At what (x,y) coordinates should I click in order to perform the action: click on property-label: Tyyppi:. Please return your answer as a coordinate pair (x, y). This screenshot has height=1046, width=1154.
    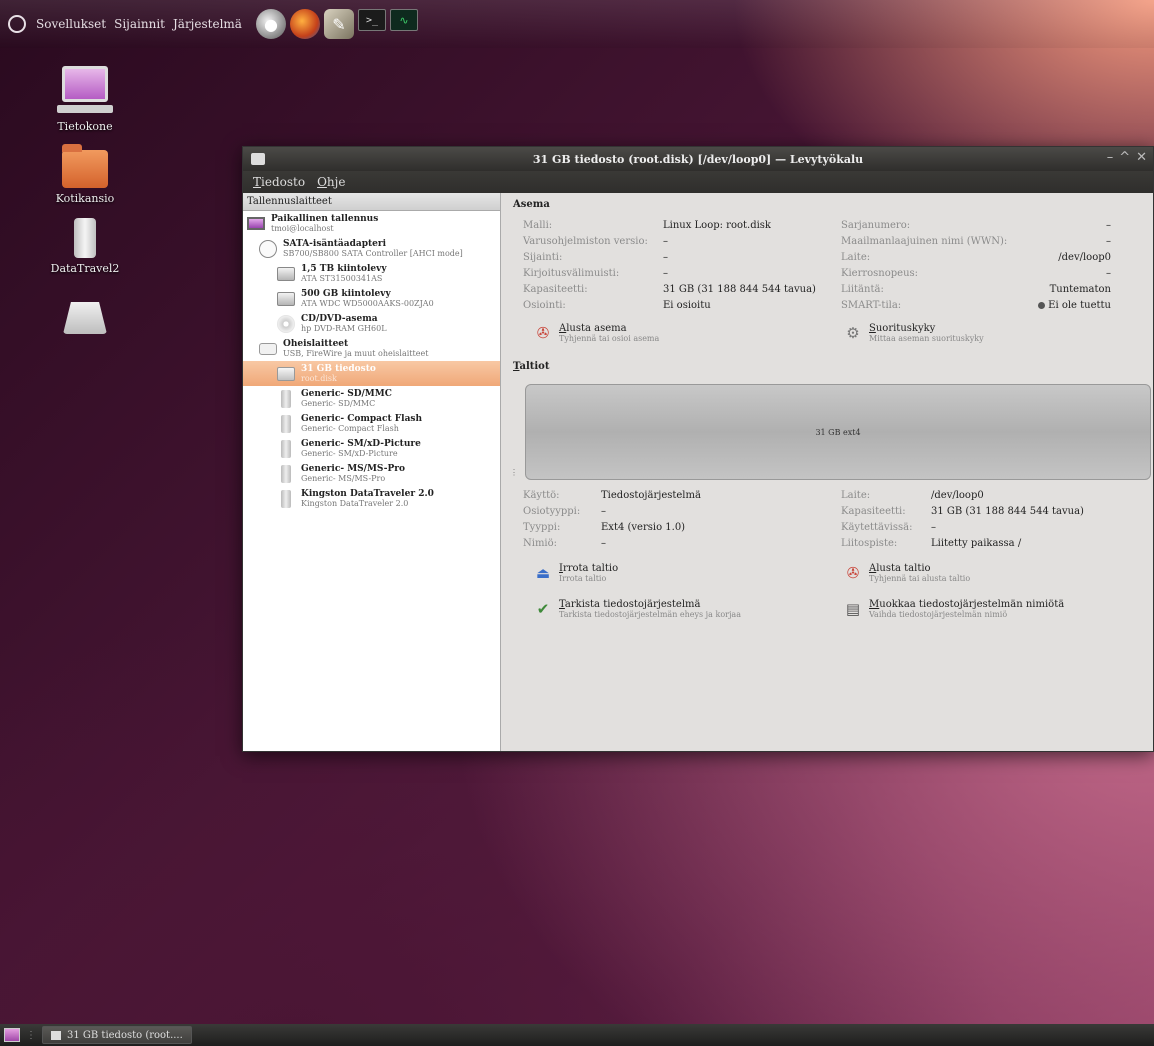
    Looking at the image, I should click on (542, 527).